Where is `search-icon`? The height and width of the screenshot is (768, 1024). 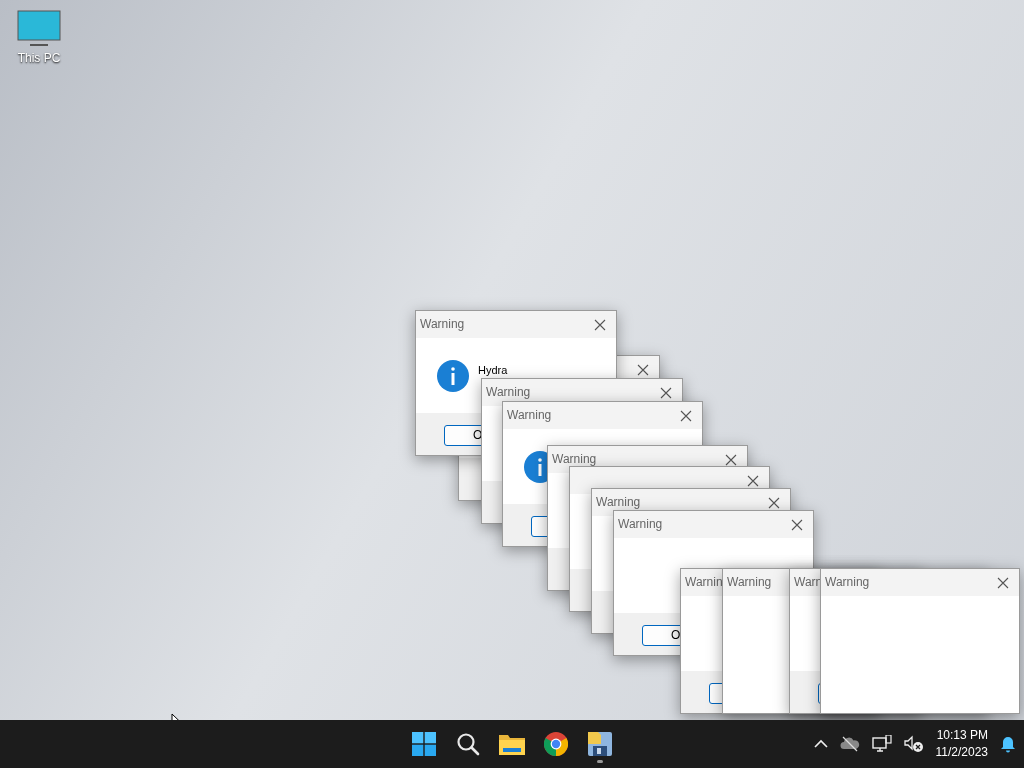 search-icon is located at coordinates (468, 744).